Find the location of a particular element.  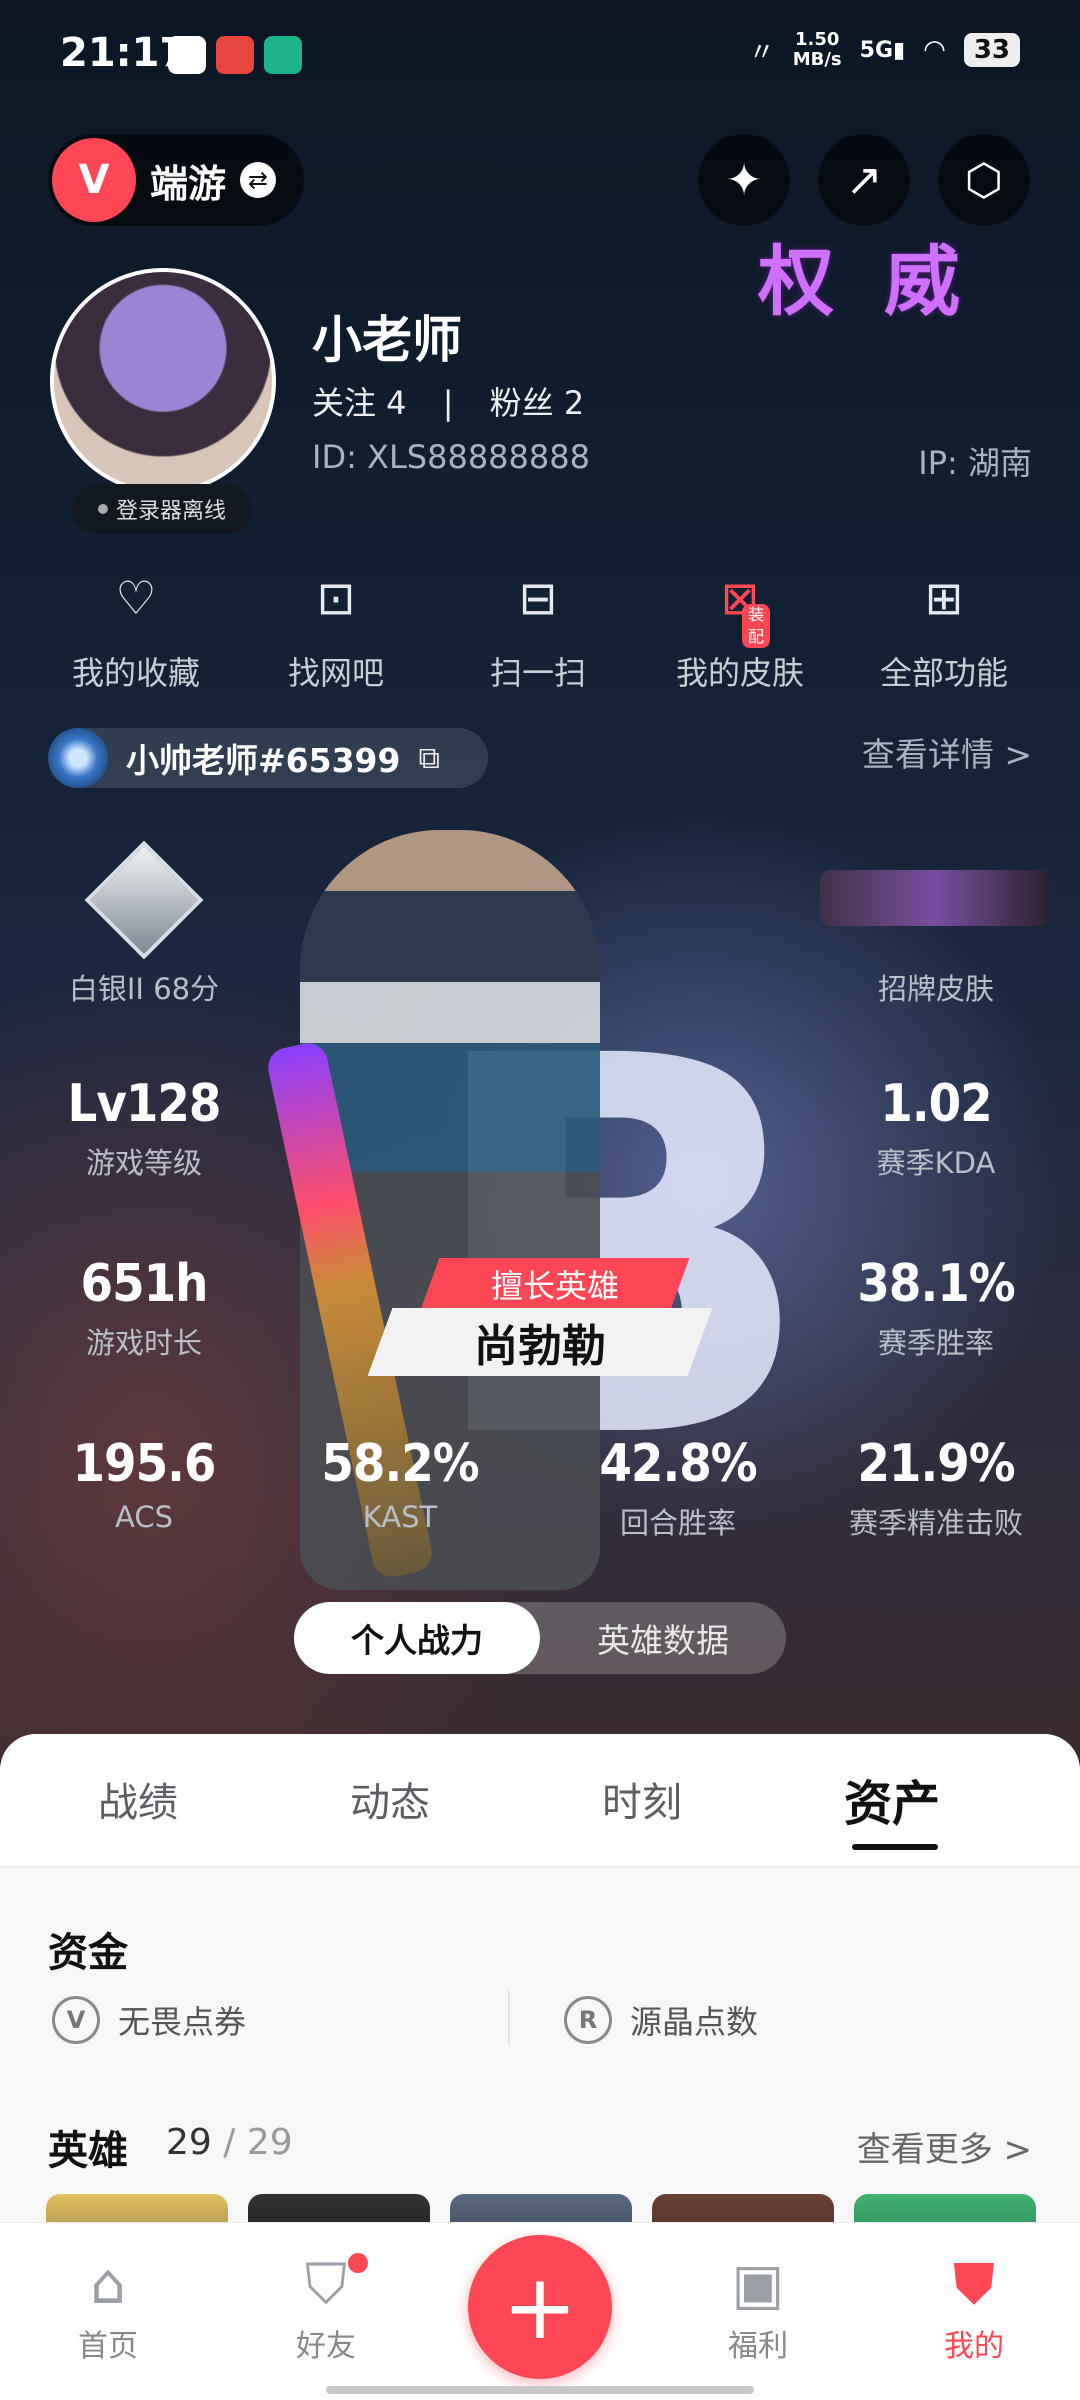

follow-row: 关注 4 | 粉丝 2 is located at coordinates (448, 401).